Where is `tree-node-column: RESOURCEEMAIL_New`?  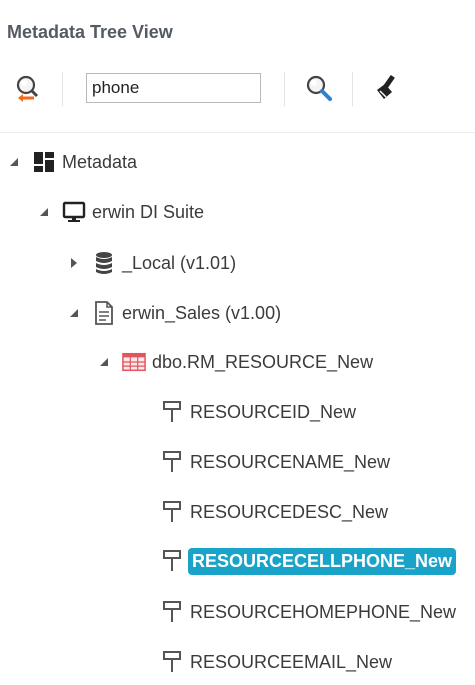 tree-node-column: RESOURCEEMAIL_New is located at coordinates (271, 662).